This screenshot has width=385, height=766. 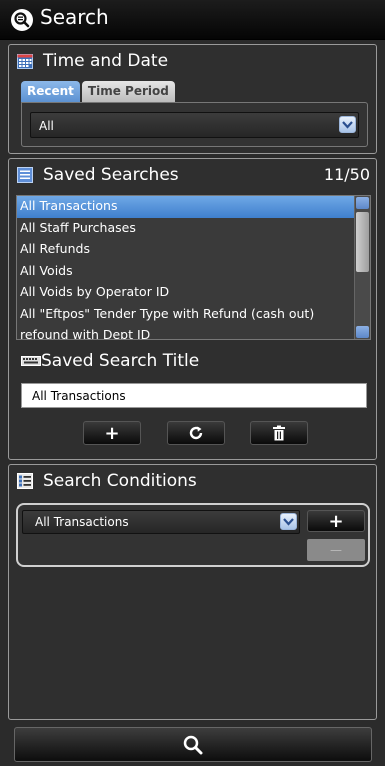 What do you see at coordinates (186, 229) in the screenshot?
I see `list-item: All Staff Purchases` at bounding box center [186, 229].